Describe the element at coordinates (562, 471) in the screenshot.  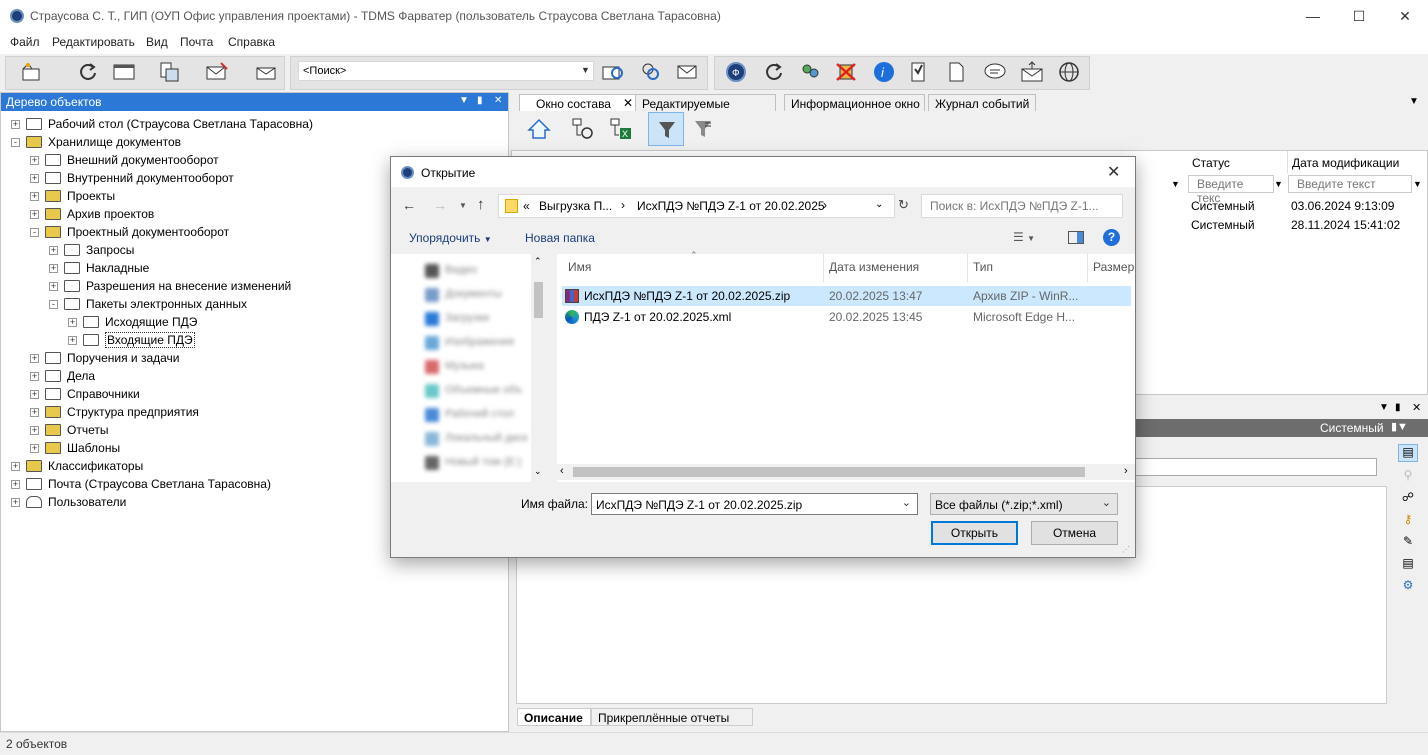
I see `scroll-left-icon: ‹` at that location.